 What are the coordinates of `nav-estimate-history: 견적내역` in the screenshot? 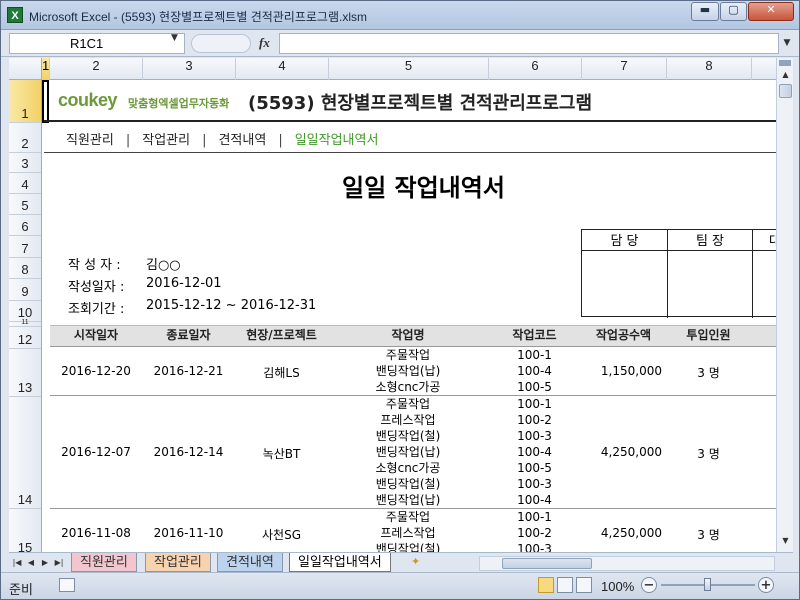 It's located at (242, 138).